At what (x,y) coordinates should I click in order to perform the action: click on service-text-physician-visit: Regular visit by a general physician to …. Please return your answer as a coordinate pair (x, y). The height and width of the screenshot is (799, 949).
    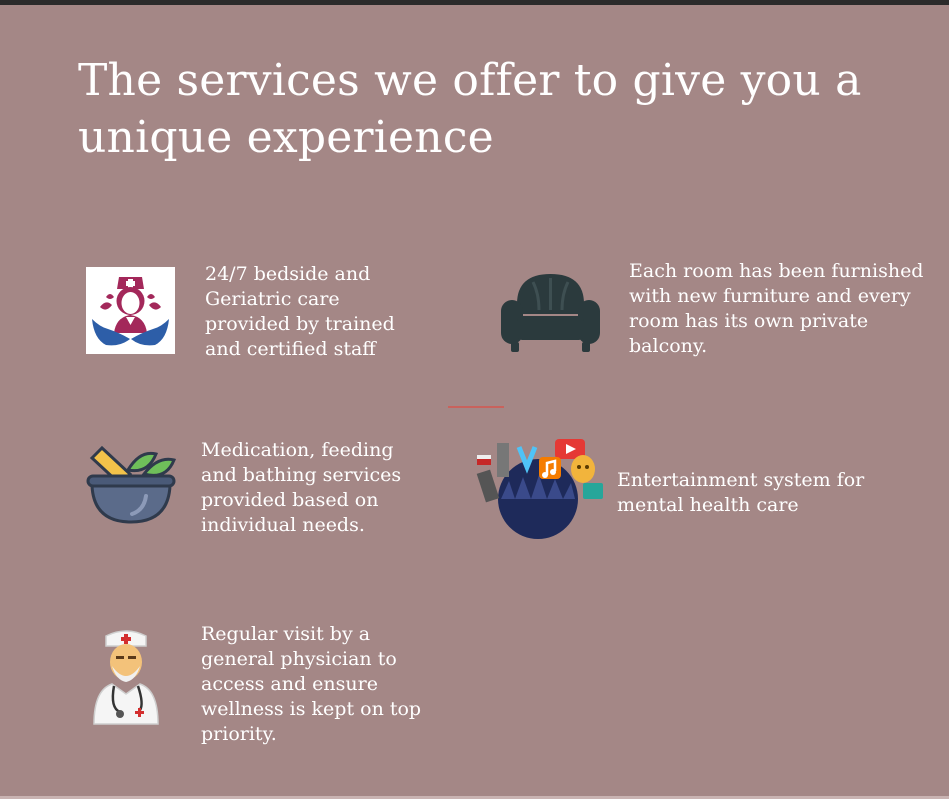
    Looking at the image, I should click on (311, 684).